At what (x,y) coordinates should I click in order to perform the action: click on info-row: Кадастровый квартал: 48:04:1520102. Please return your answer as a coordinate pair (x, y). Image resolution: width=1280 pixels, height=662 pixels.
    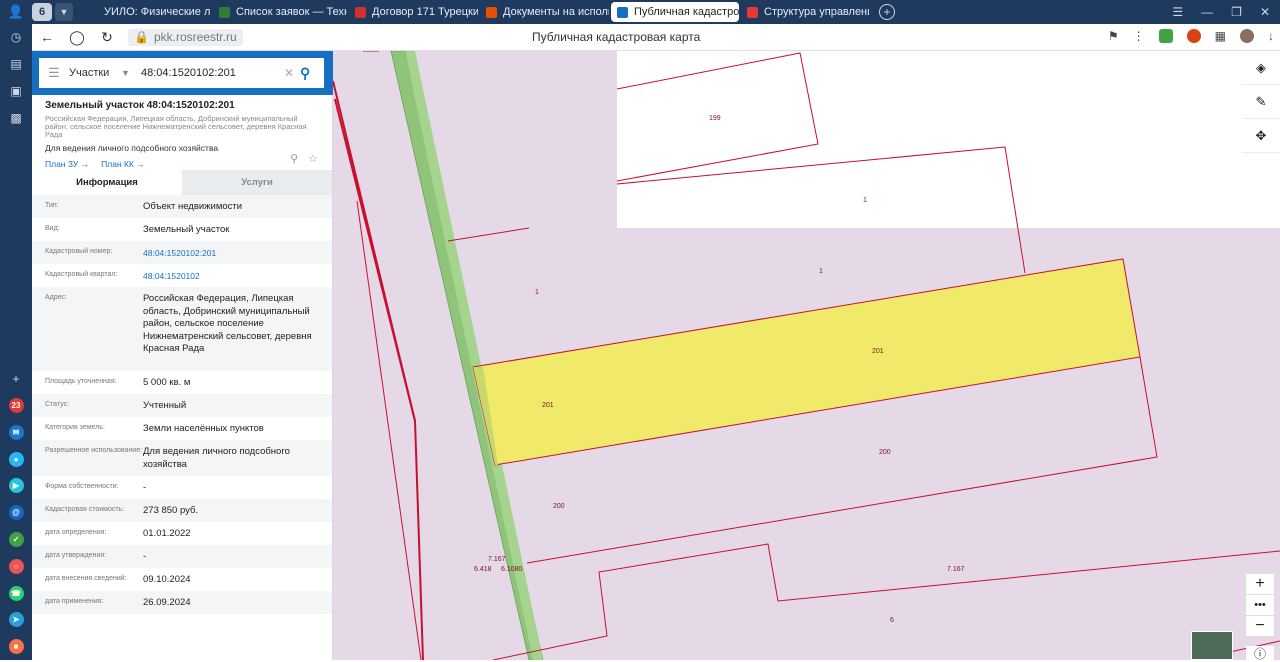
    Looking at the image, I should click on (182, 275).